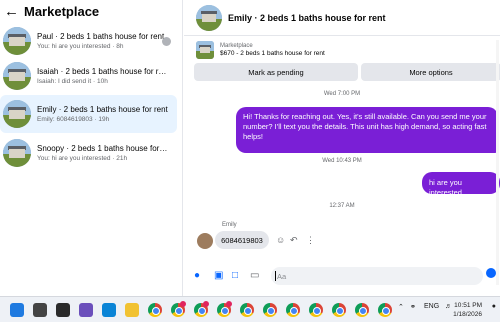 This screenshot has width=500, height=322. I want to click on sidebar-title: Marketplace, so click(62, 11).